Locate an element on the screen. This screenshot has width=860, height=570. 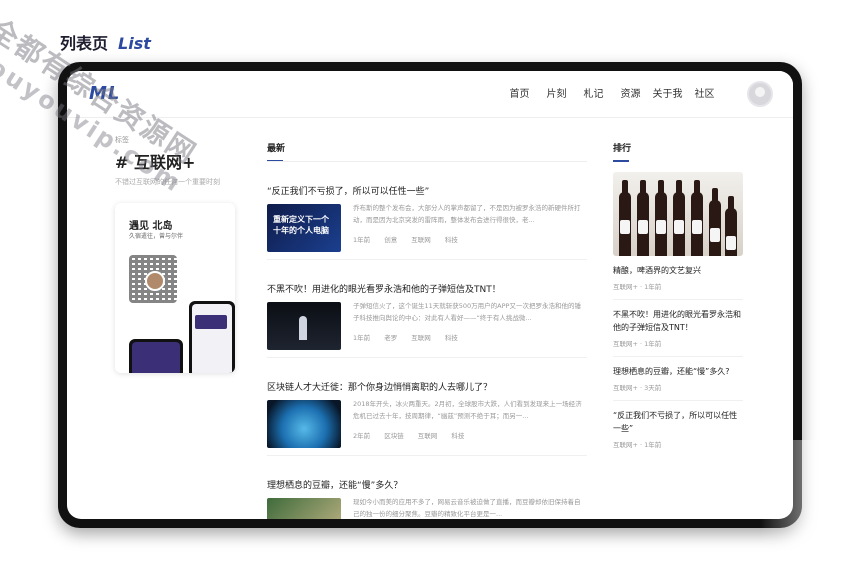
article-meta: 1年前 老罗 互联网 科技 is located at coordinates (411, 337).